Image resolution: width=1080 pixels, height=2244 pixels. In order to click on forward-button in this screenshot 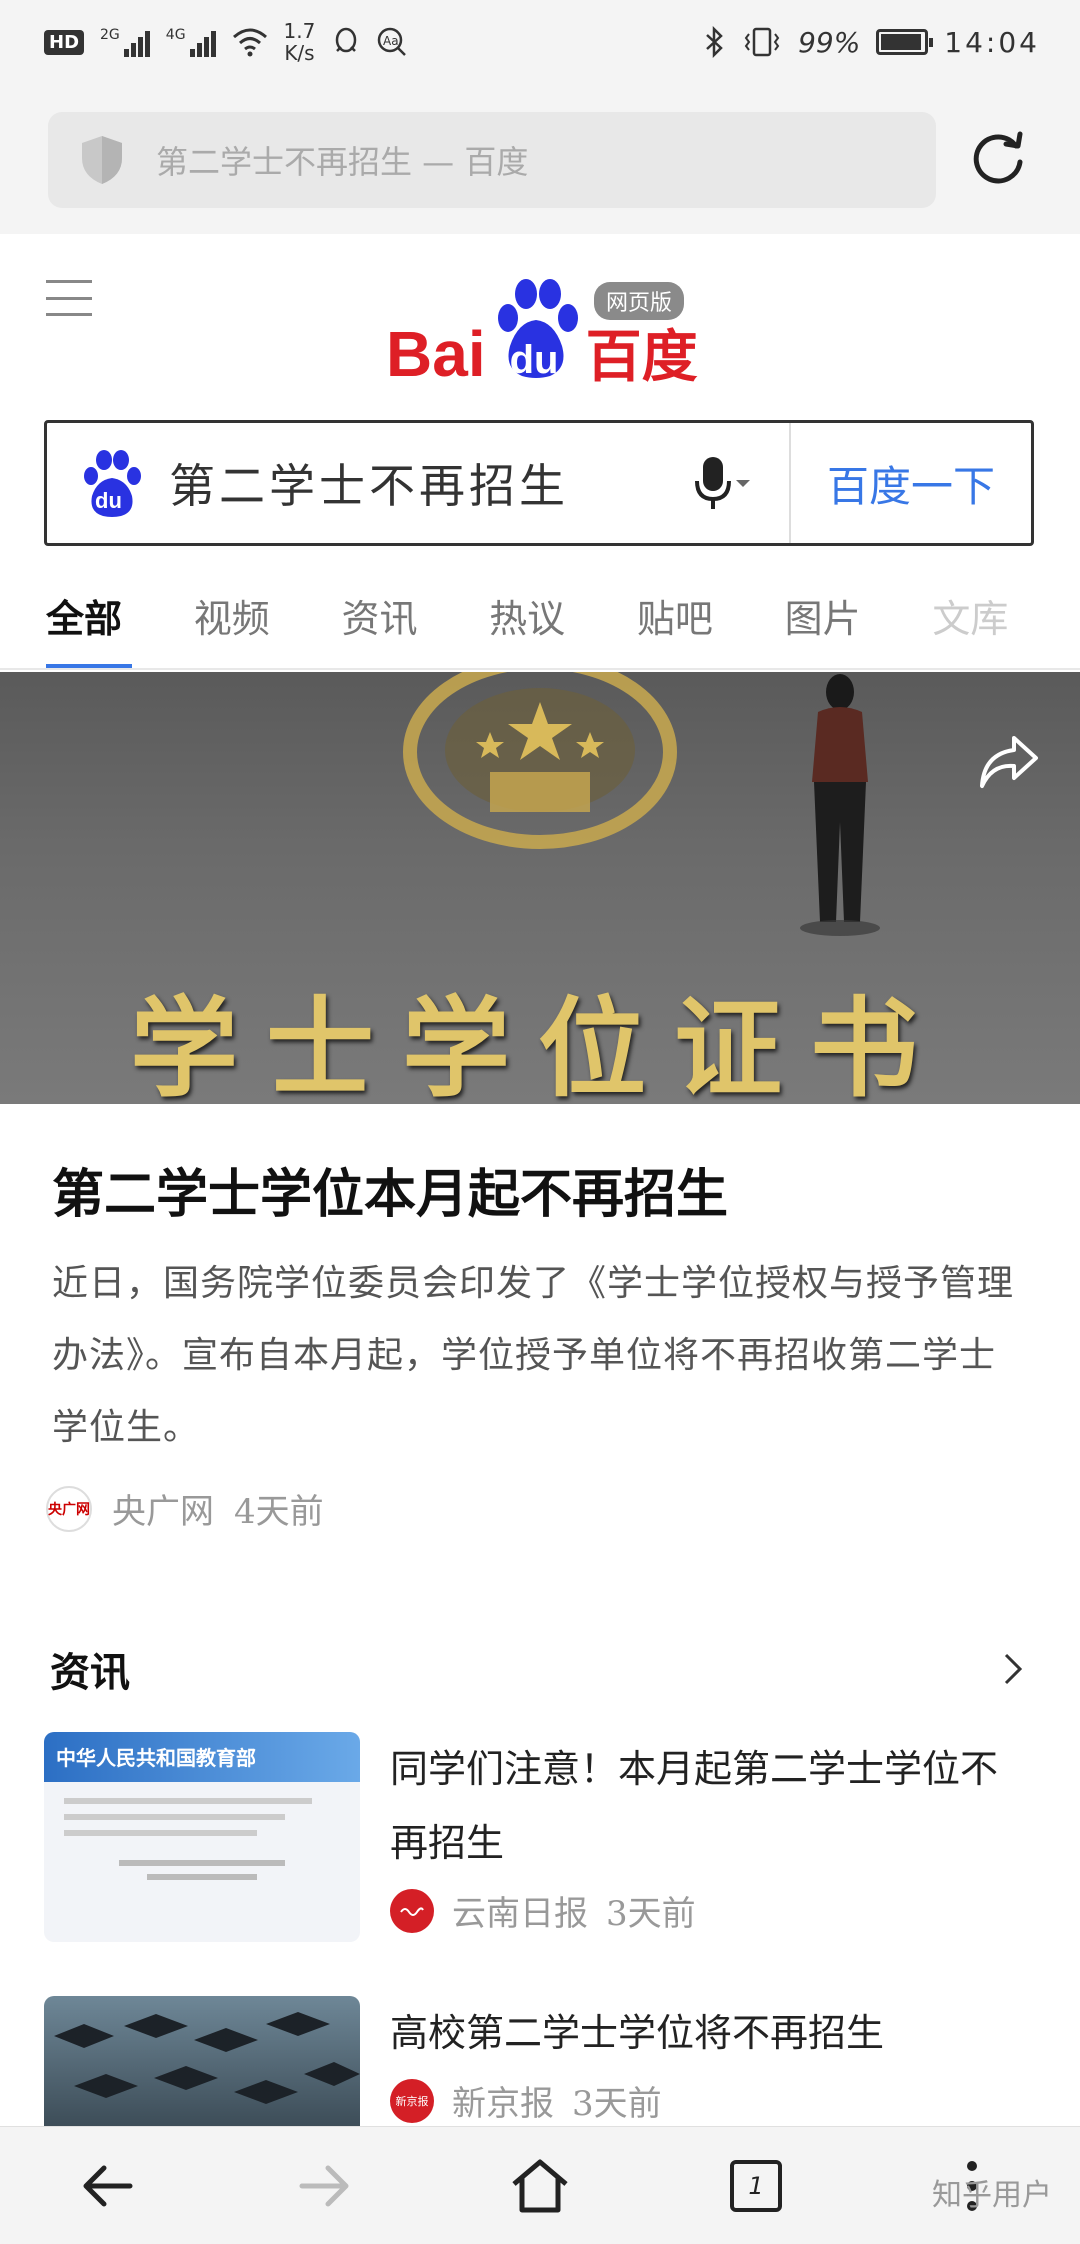, I will do `click(324, 2186)`.